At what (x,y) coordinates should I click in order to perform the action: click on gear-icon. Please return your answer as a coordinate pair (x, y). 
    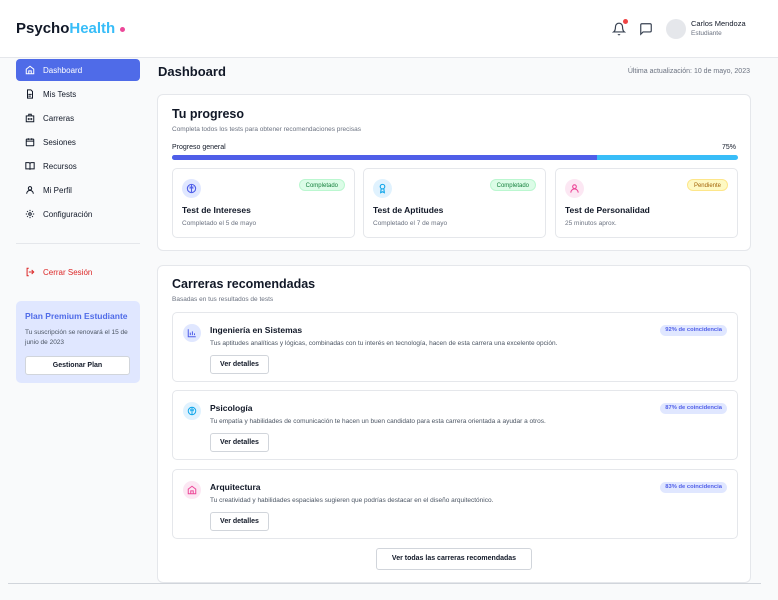
    Looking at the image, I should click on (30, 214).